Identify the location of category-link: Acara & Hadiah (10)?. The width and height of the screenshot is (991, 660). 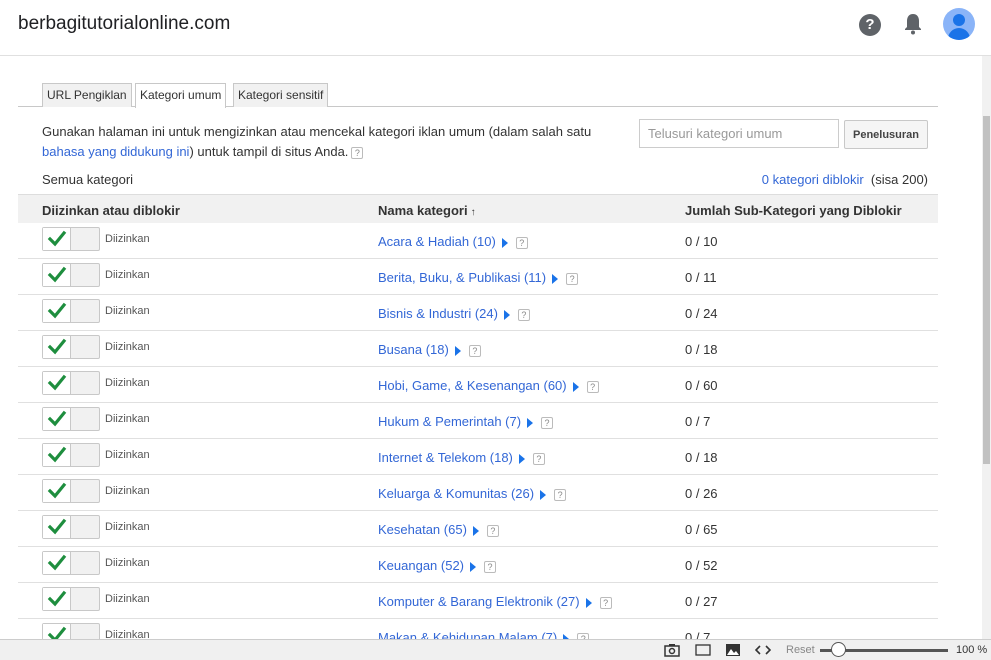
(453, 241).